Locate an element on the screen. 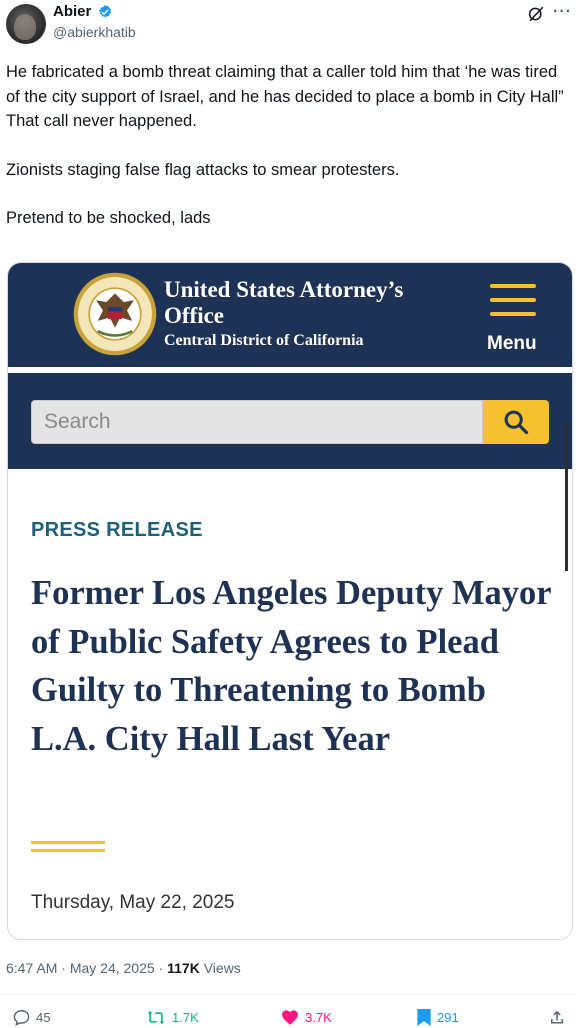 Image resolution: width=576 pixels, height=1028 pixels. more-icon: ··· is located at coordinates (562, 12).